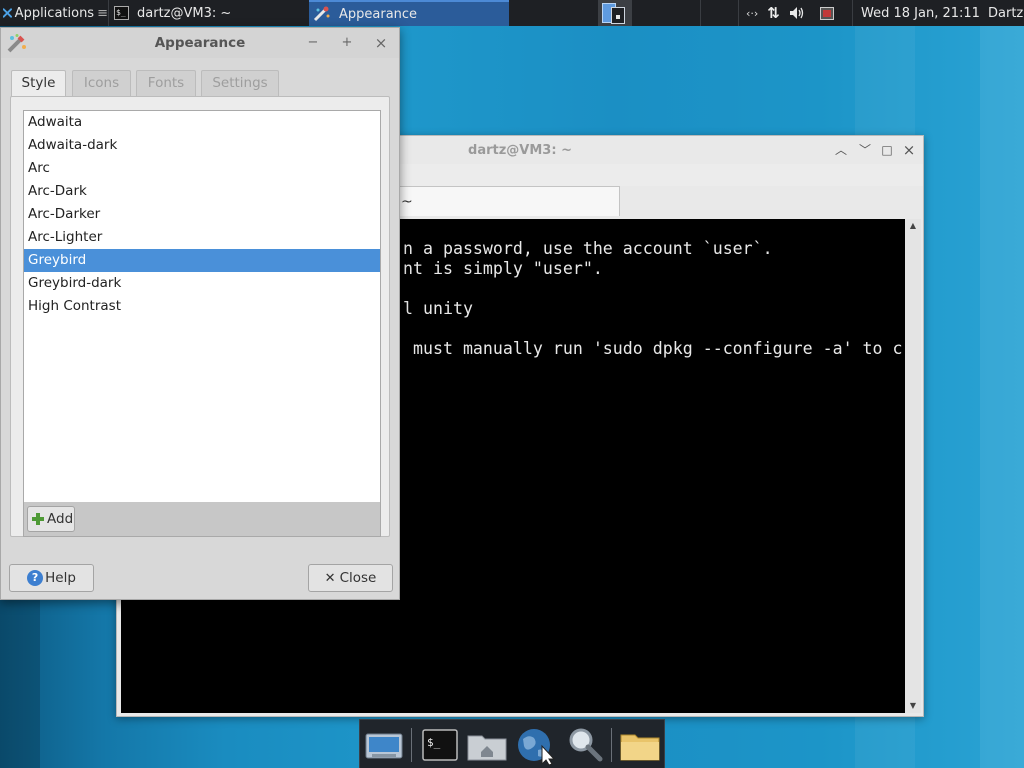 This screenshot has width=1024, height=768. I want to click on terminal-maximize-icon: □, so click(887, 150).